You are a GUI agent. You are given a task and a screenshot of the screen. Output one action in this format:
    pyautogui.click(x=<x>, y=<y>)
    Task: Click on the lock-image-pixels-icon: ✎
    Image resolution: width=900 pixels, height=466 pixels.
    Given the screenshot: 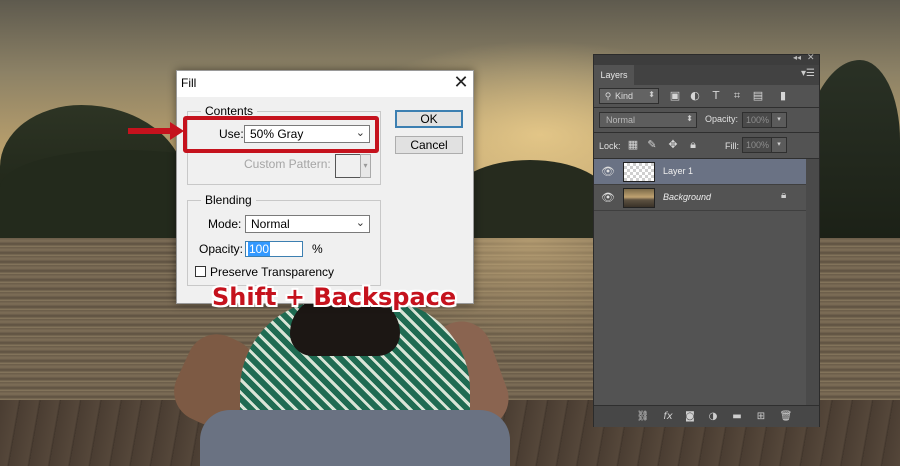 What is the action you would take?
    pyautogui.click(x=652, y=145)
    